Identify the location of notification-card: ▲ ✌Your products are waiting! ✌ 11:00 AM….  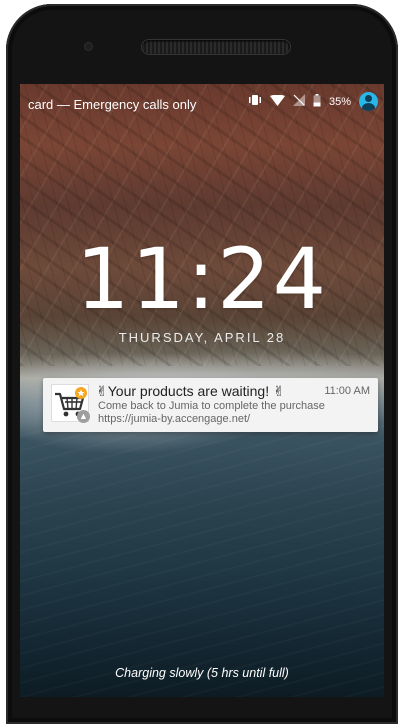
(210, 405).